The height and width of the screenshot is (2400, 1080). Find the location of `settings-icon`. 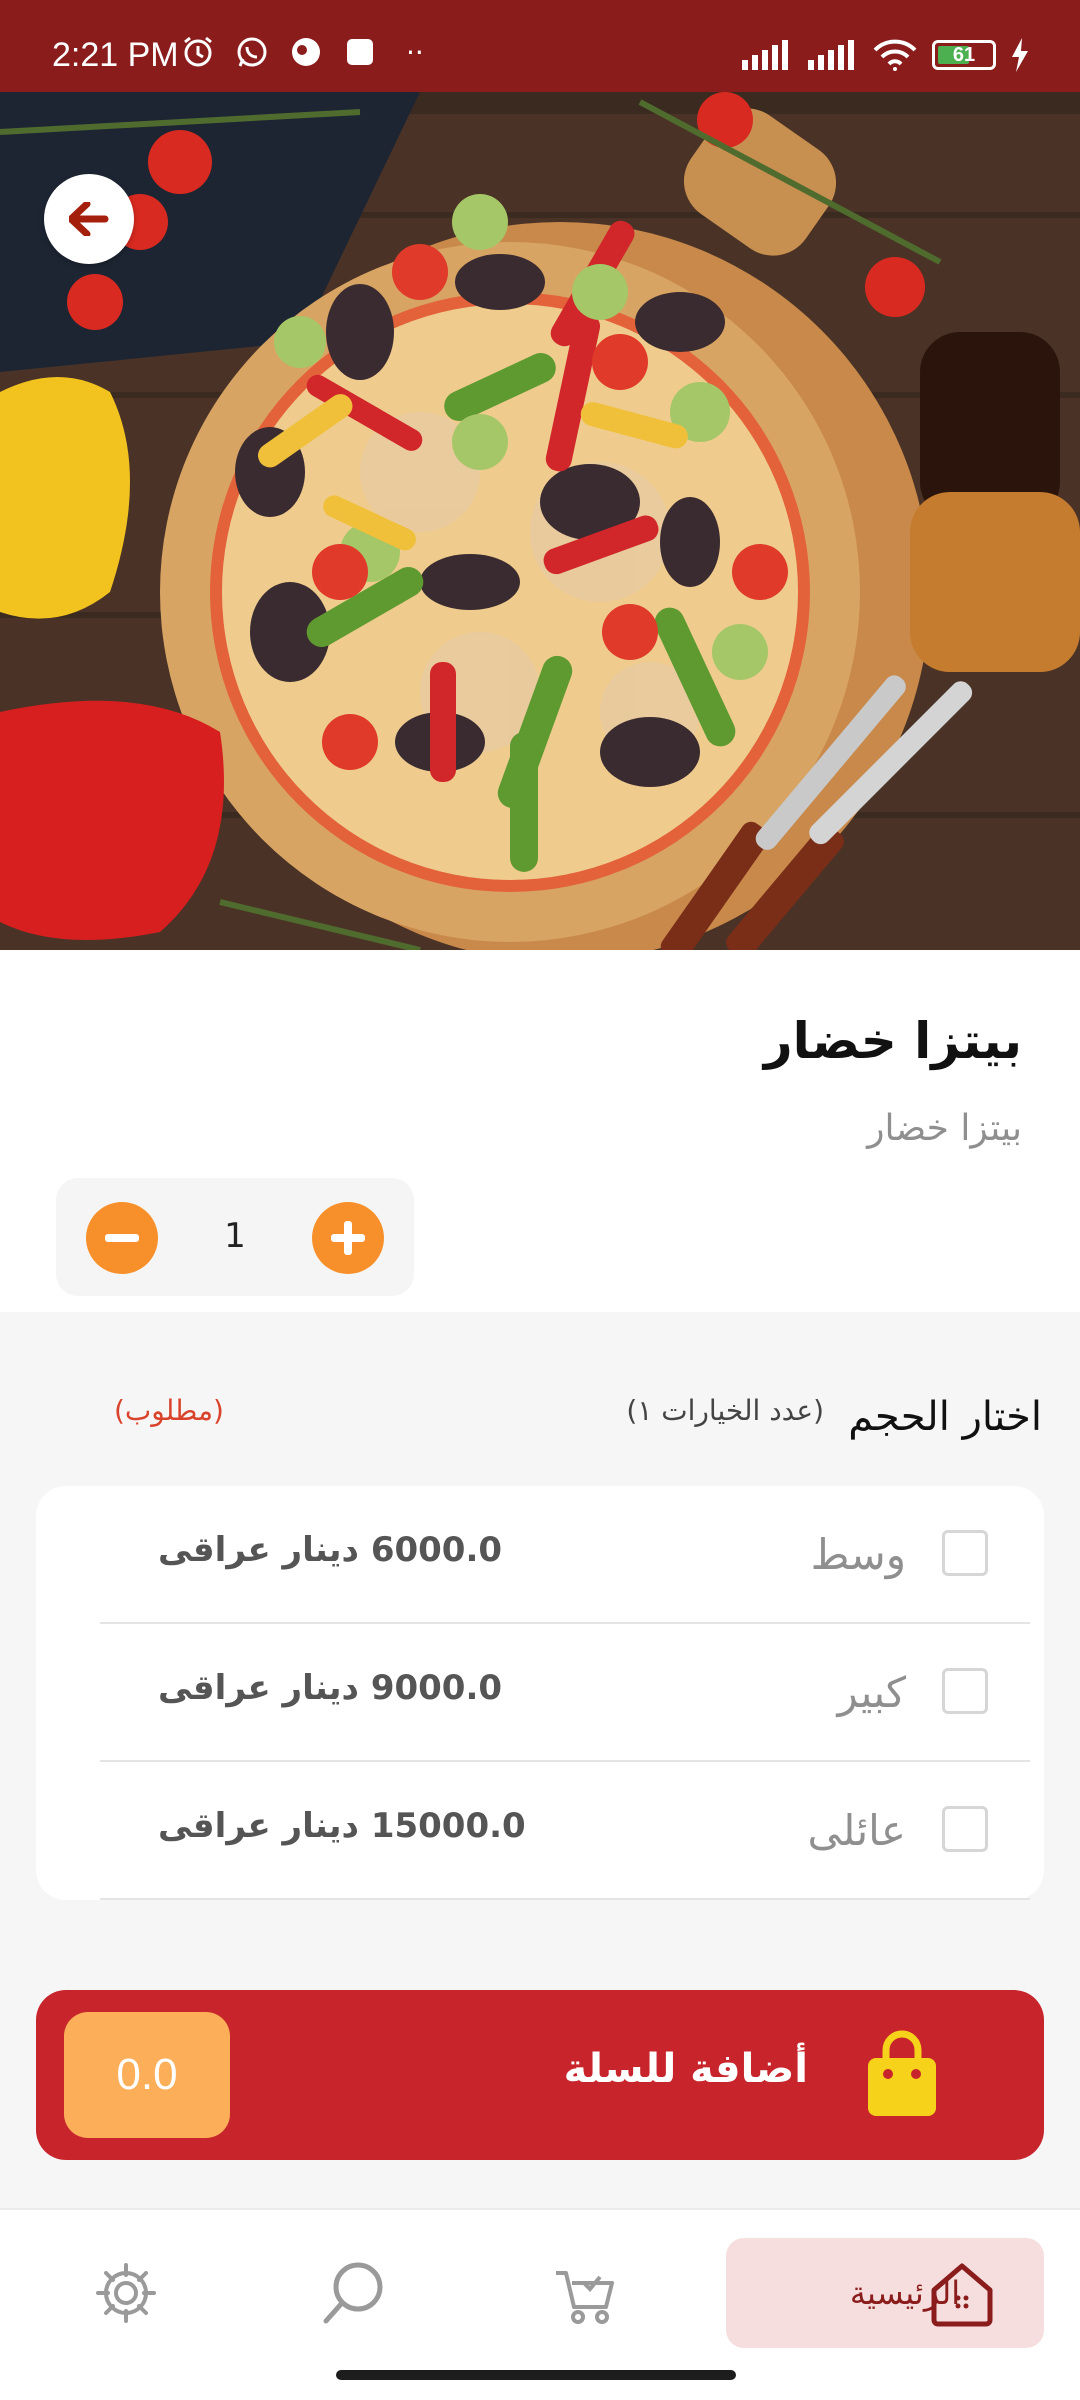

settings-icon is located at coordinates (126, 2293).